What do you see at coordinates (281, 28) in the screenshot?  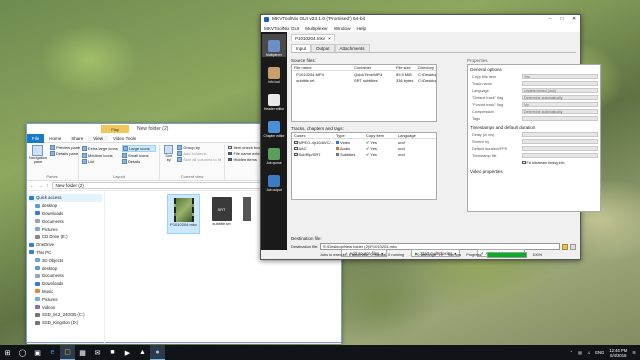 I see `menu-mkvtoolnix: MKVToolNix GUI` at bounding box center [281, 28].